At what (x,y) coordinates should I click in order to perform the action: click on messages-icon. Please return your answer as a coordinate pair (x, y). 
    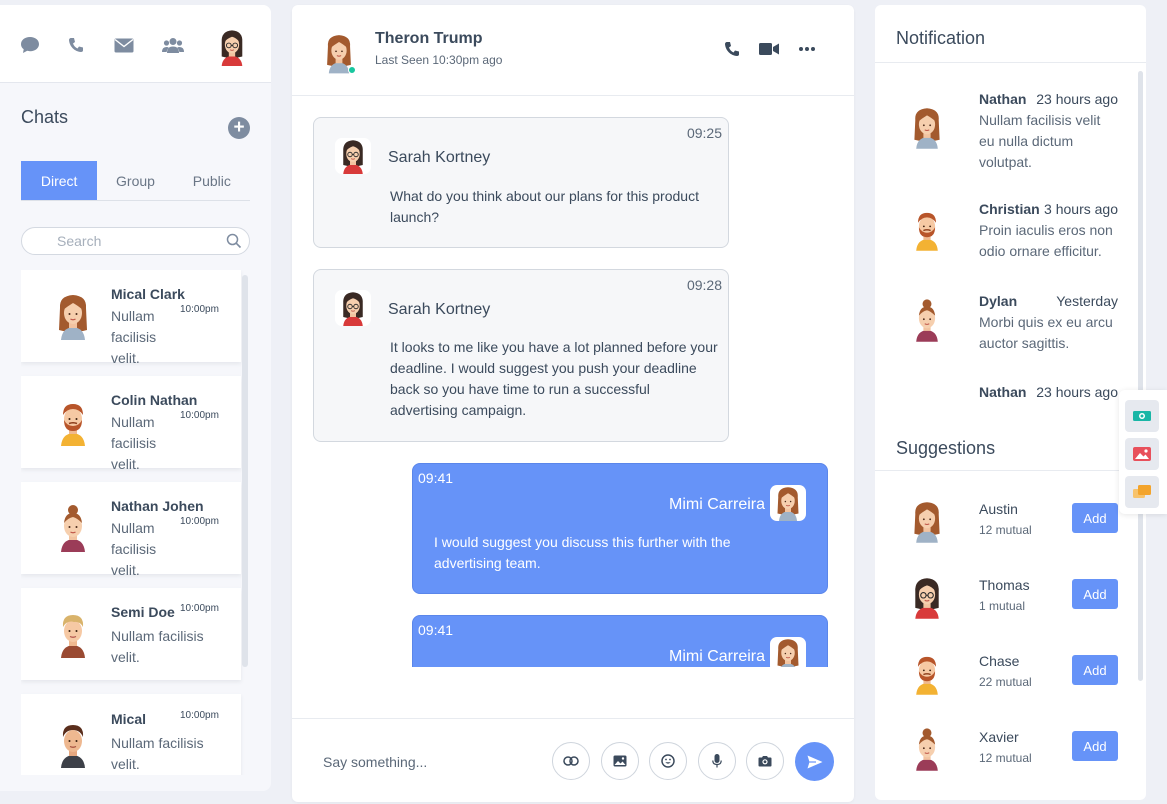
    Looking at the image, I should click on (1142, 492).